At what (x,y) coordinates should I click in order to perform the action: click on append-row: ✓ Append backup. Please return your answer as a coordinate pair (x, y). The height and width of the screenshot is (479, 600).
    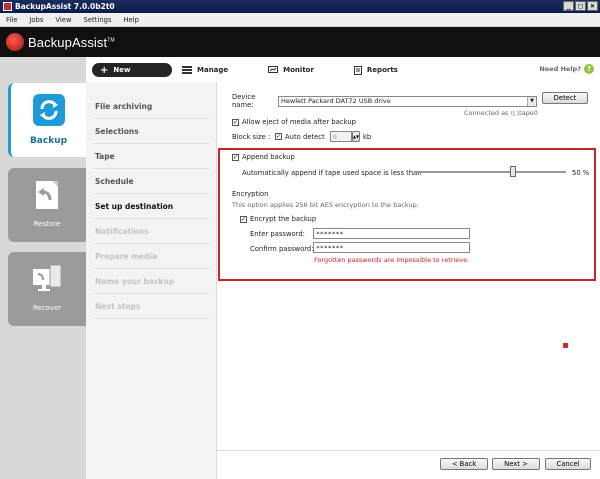
    Looking at the image, I should click on (263, 157).